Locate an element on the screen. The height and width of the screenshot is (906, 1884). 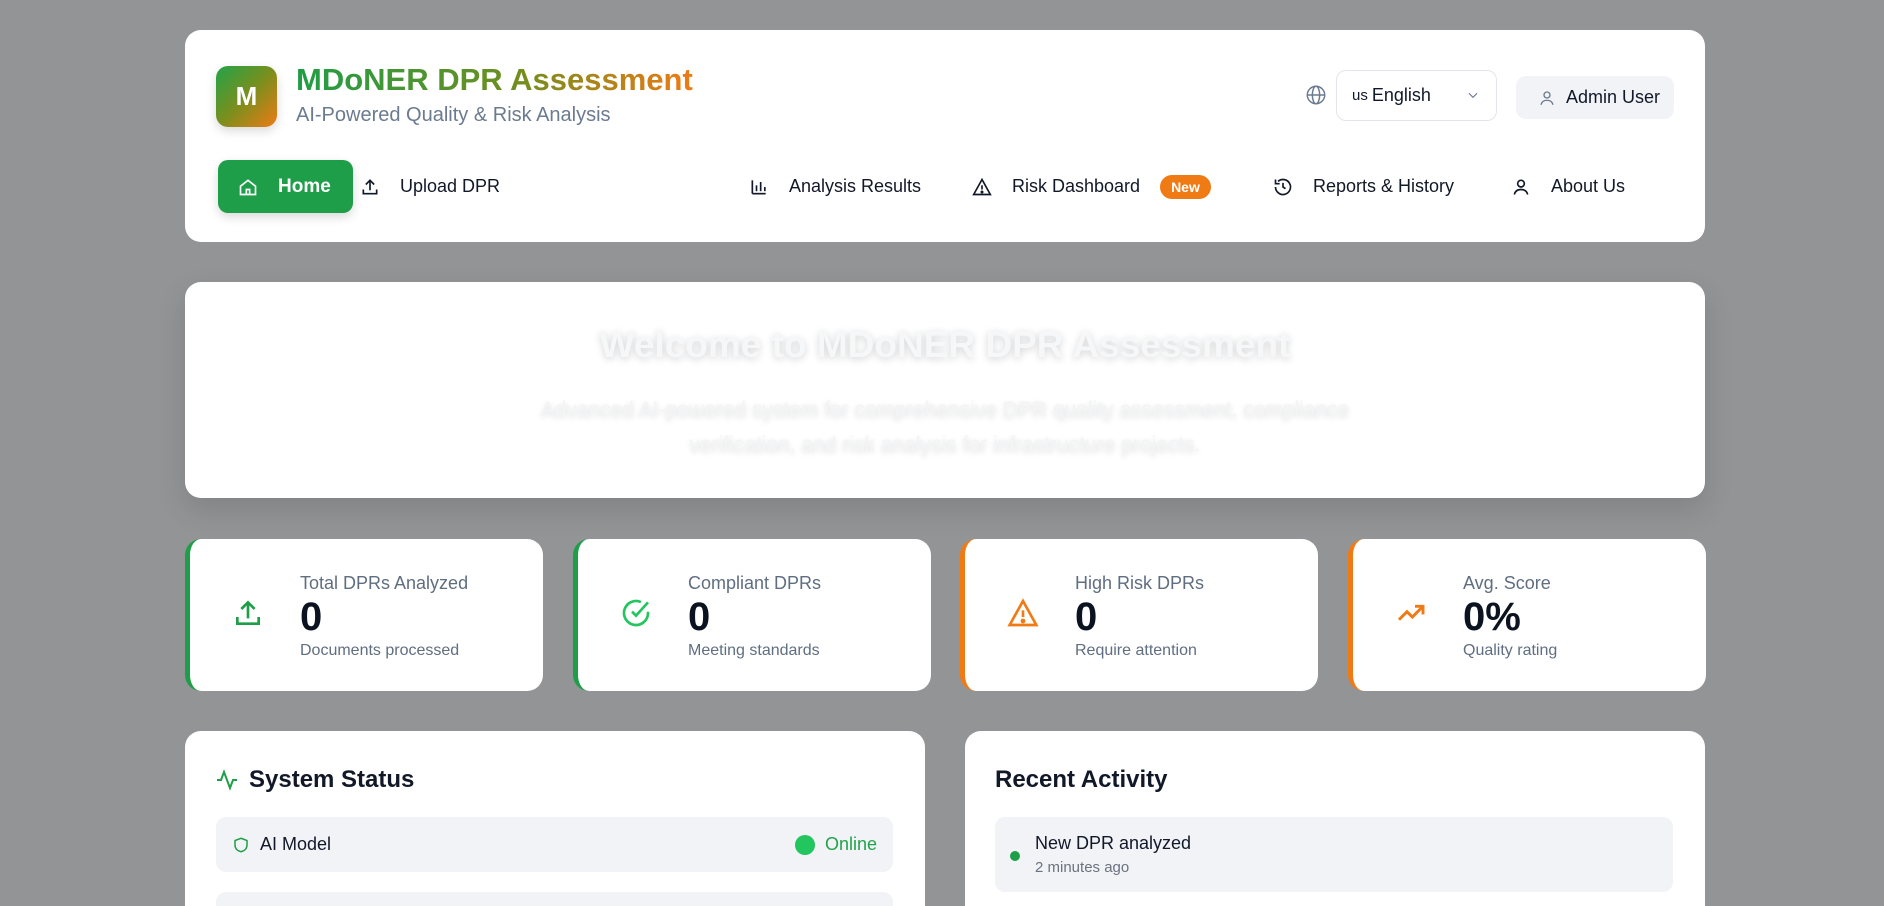
user-name: Admin User is located at coordinates (1613, 97).